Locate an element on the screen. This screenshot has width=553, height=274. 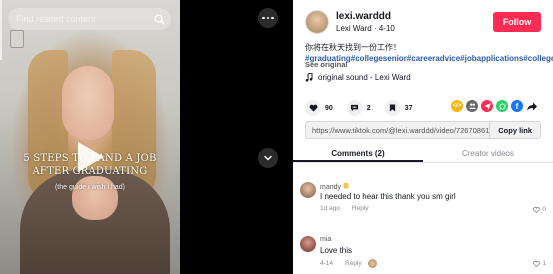
chevron-down-icon is located at coordinates (268, 158).